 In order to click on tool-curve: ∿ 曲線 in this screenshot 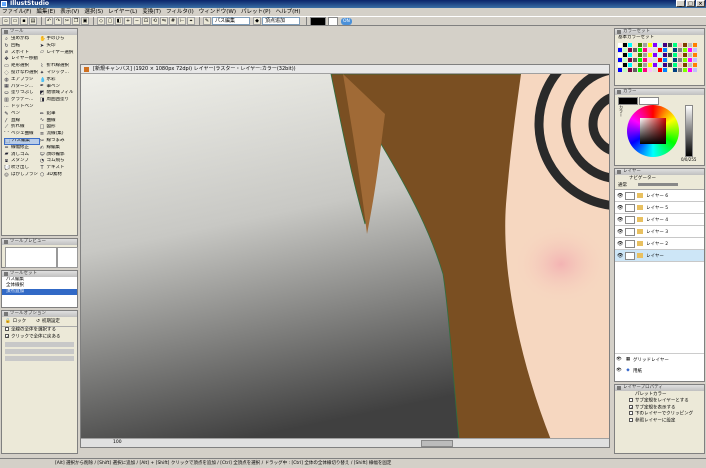, I will do `click(58, 121)`.